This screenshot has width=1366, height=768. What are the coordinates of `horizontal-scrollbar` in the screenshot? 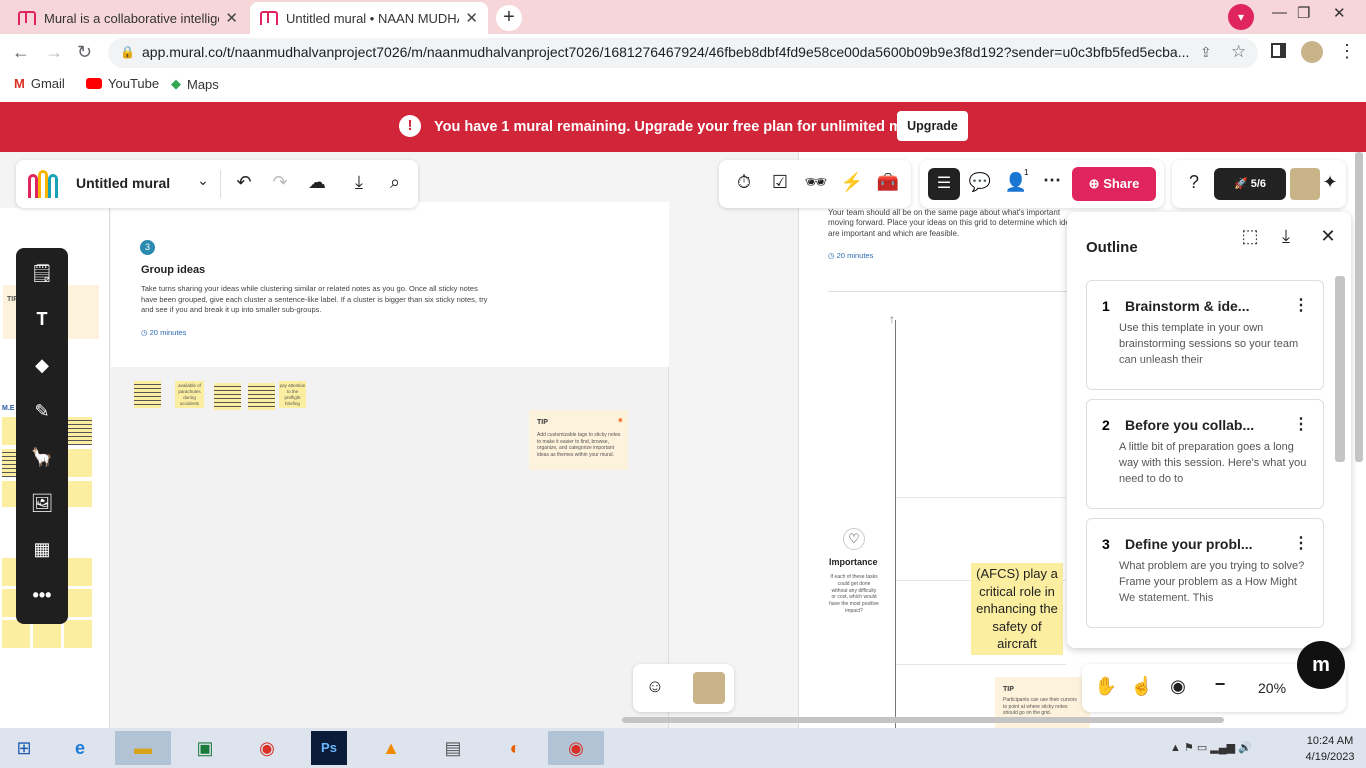 It's located at (923, 720).